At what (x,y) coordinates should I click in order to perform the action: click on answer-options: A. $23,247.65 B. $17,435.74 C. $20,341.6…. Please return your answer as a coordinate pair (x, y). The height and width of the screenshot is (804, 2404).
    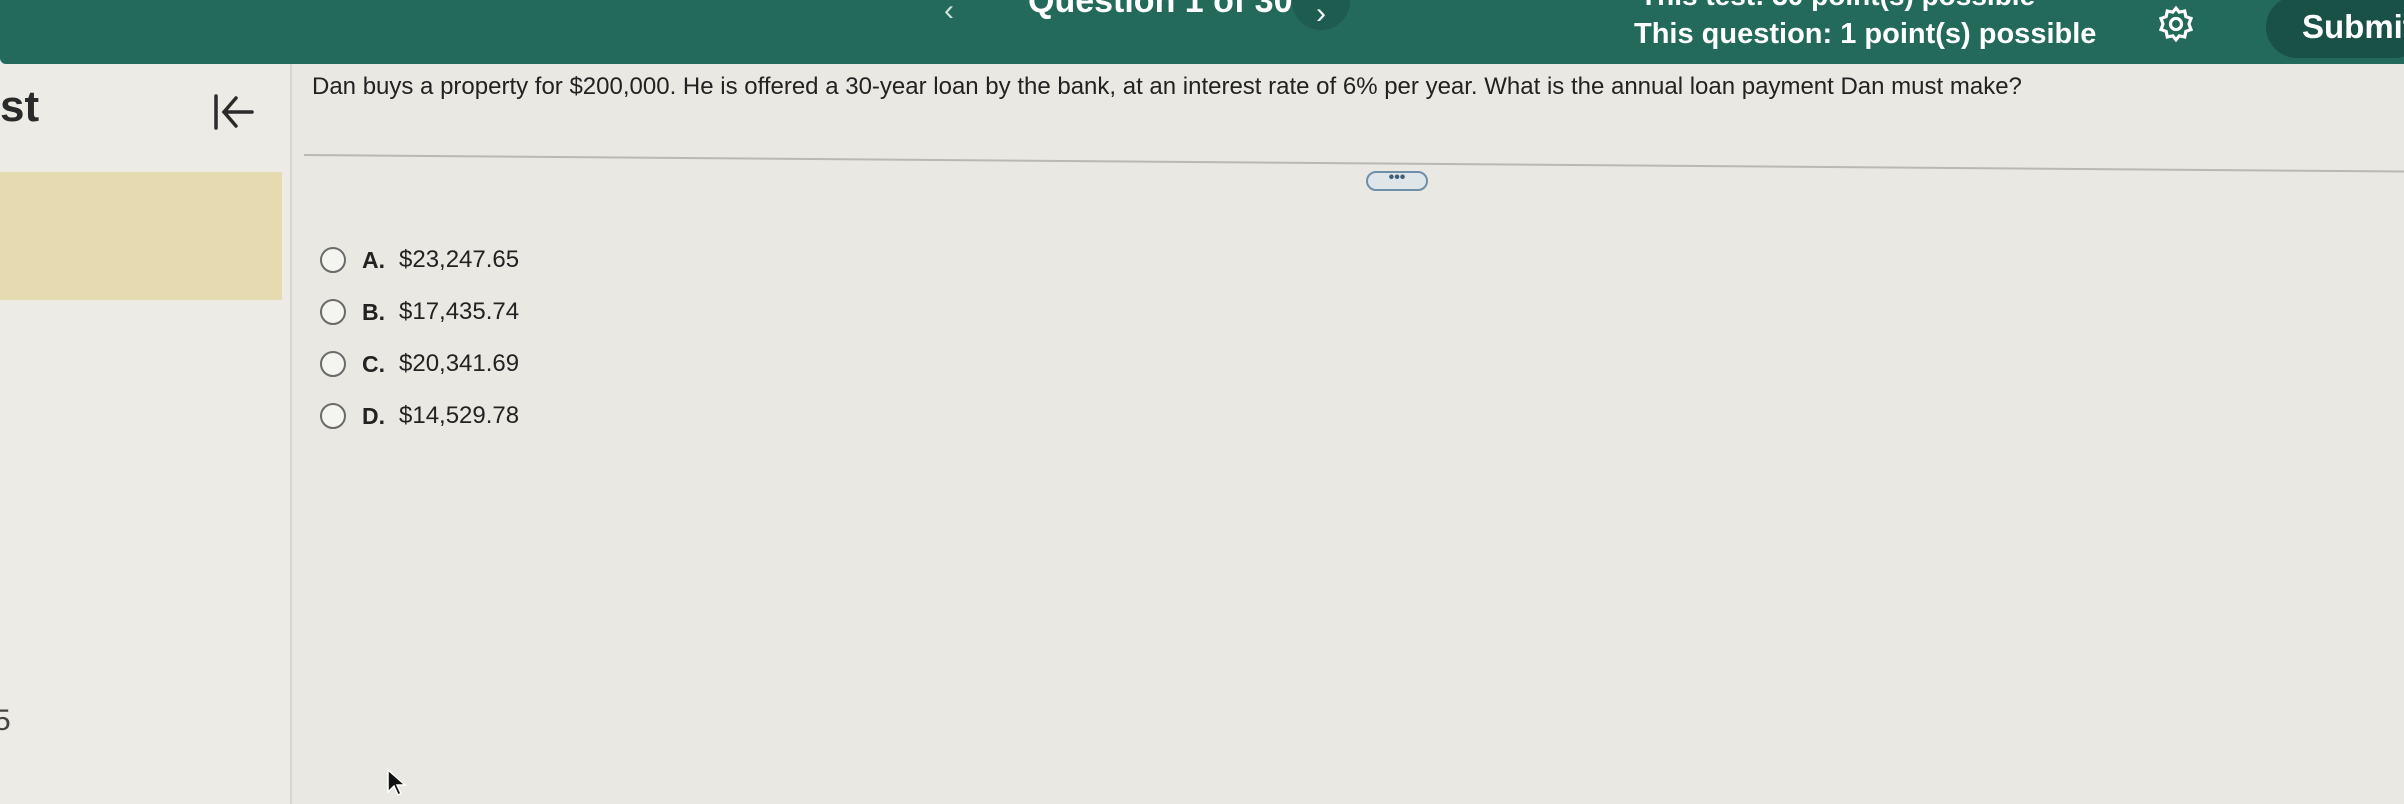
    Looking at the image, I should click on (419, 338).